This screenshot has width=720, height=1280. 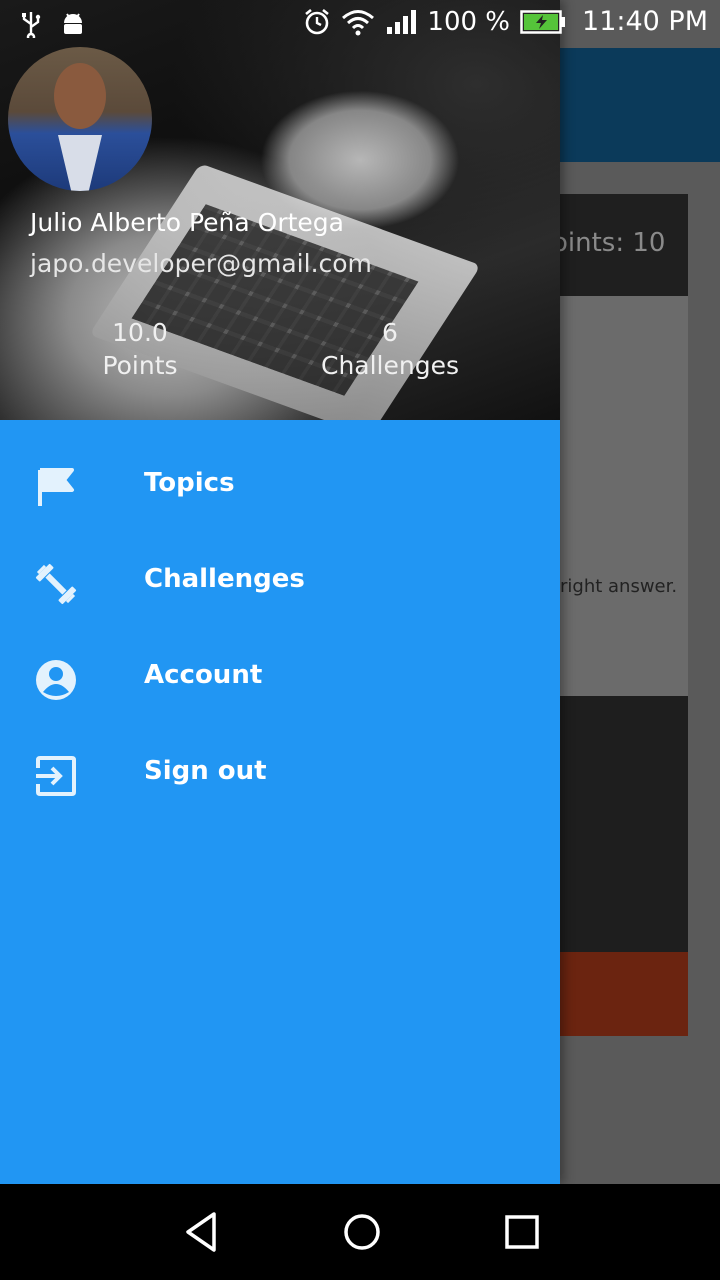 I want to click on background-dark-card, so click(x=624, y=824).